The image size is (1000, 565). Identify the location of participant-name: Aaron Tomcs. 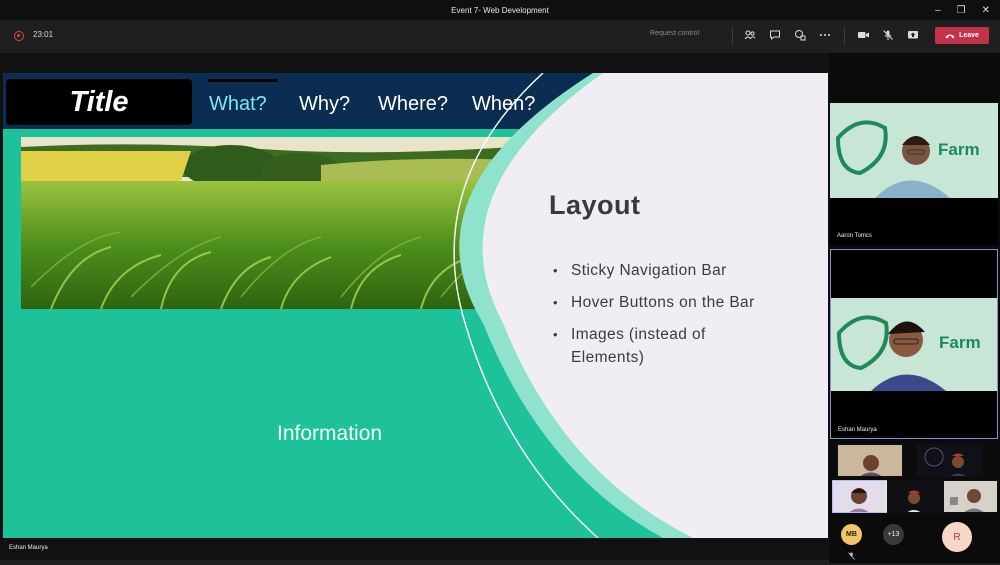
(854, 236).